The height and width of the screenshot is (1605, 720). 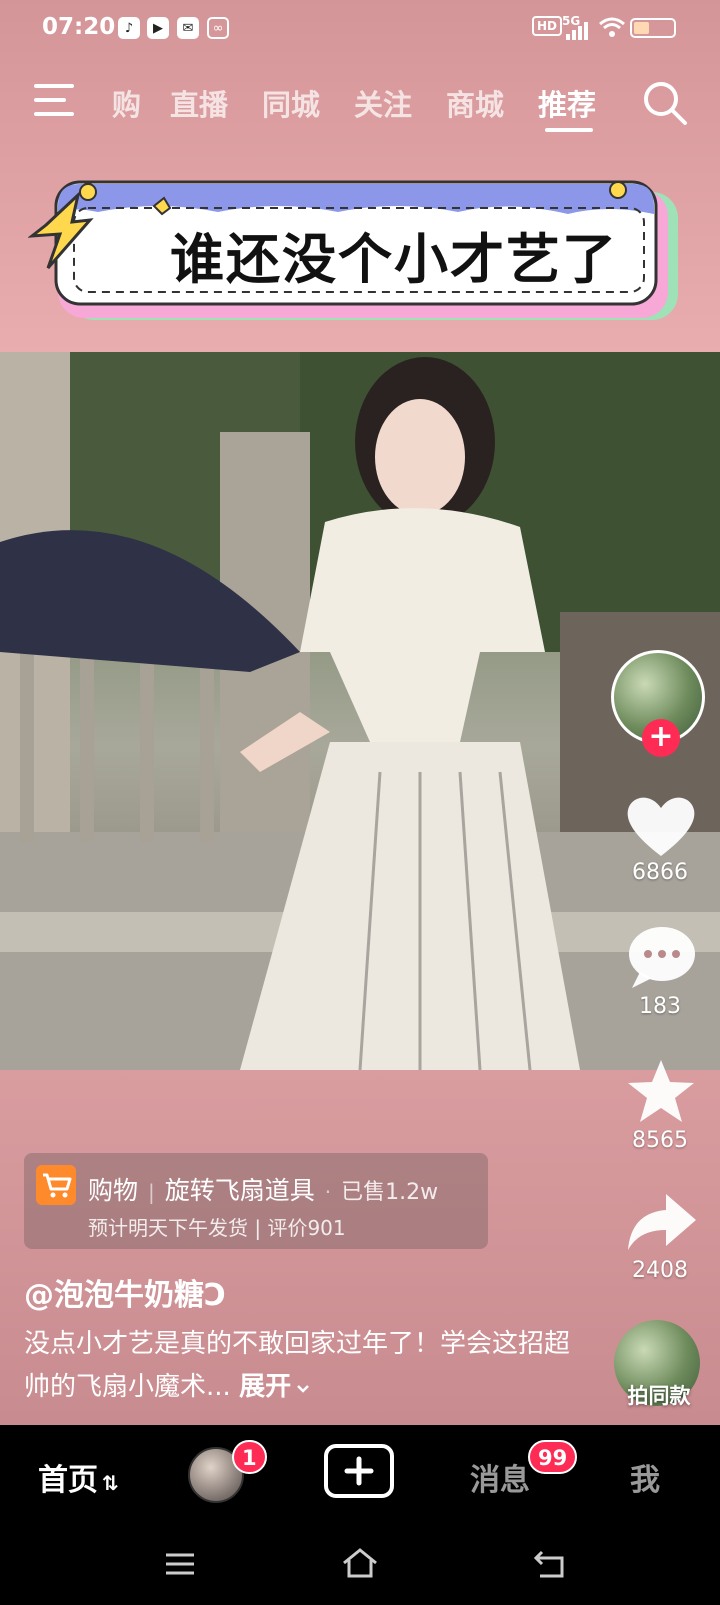 What do you see at coordinates (547, 26) in the screenshot?
I see `hd-indicator: HD` at bounding box center [547, 26].